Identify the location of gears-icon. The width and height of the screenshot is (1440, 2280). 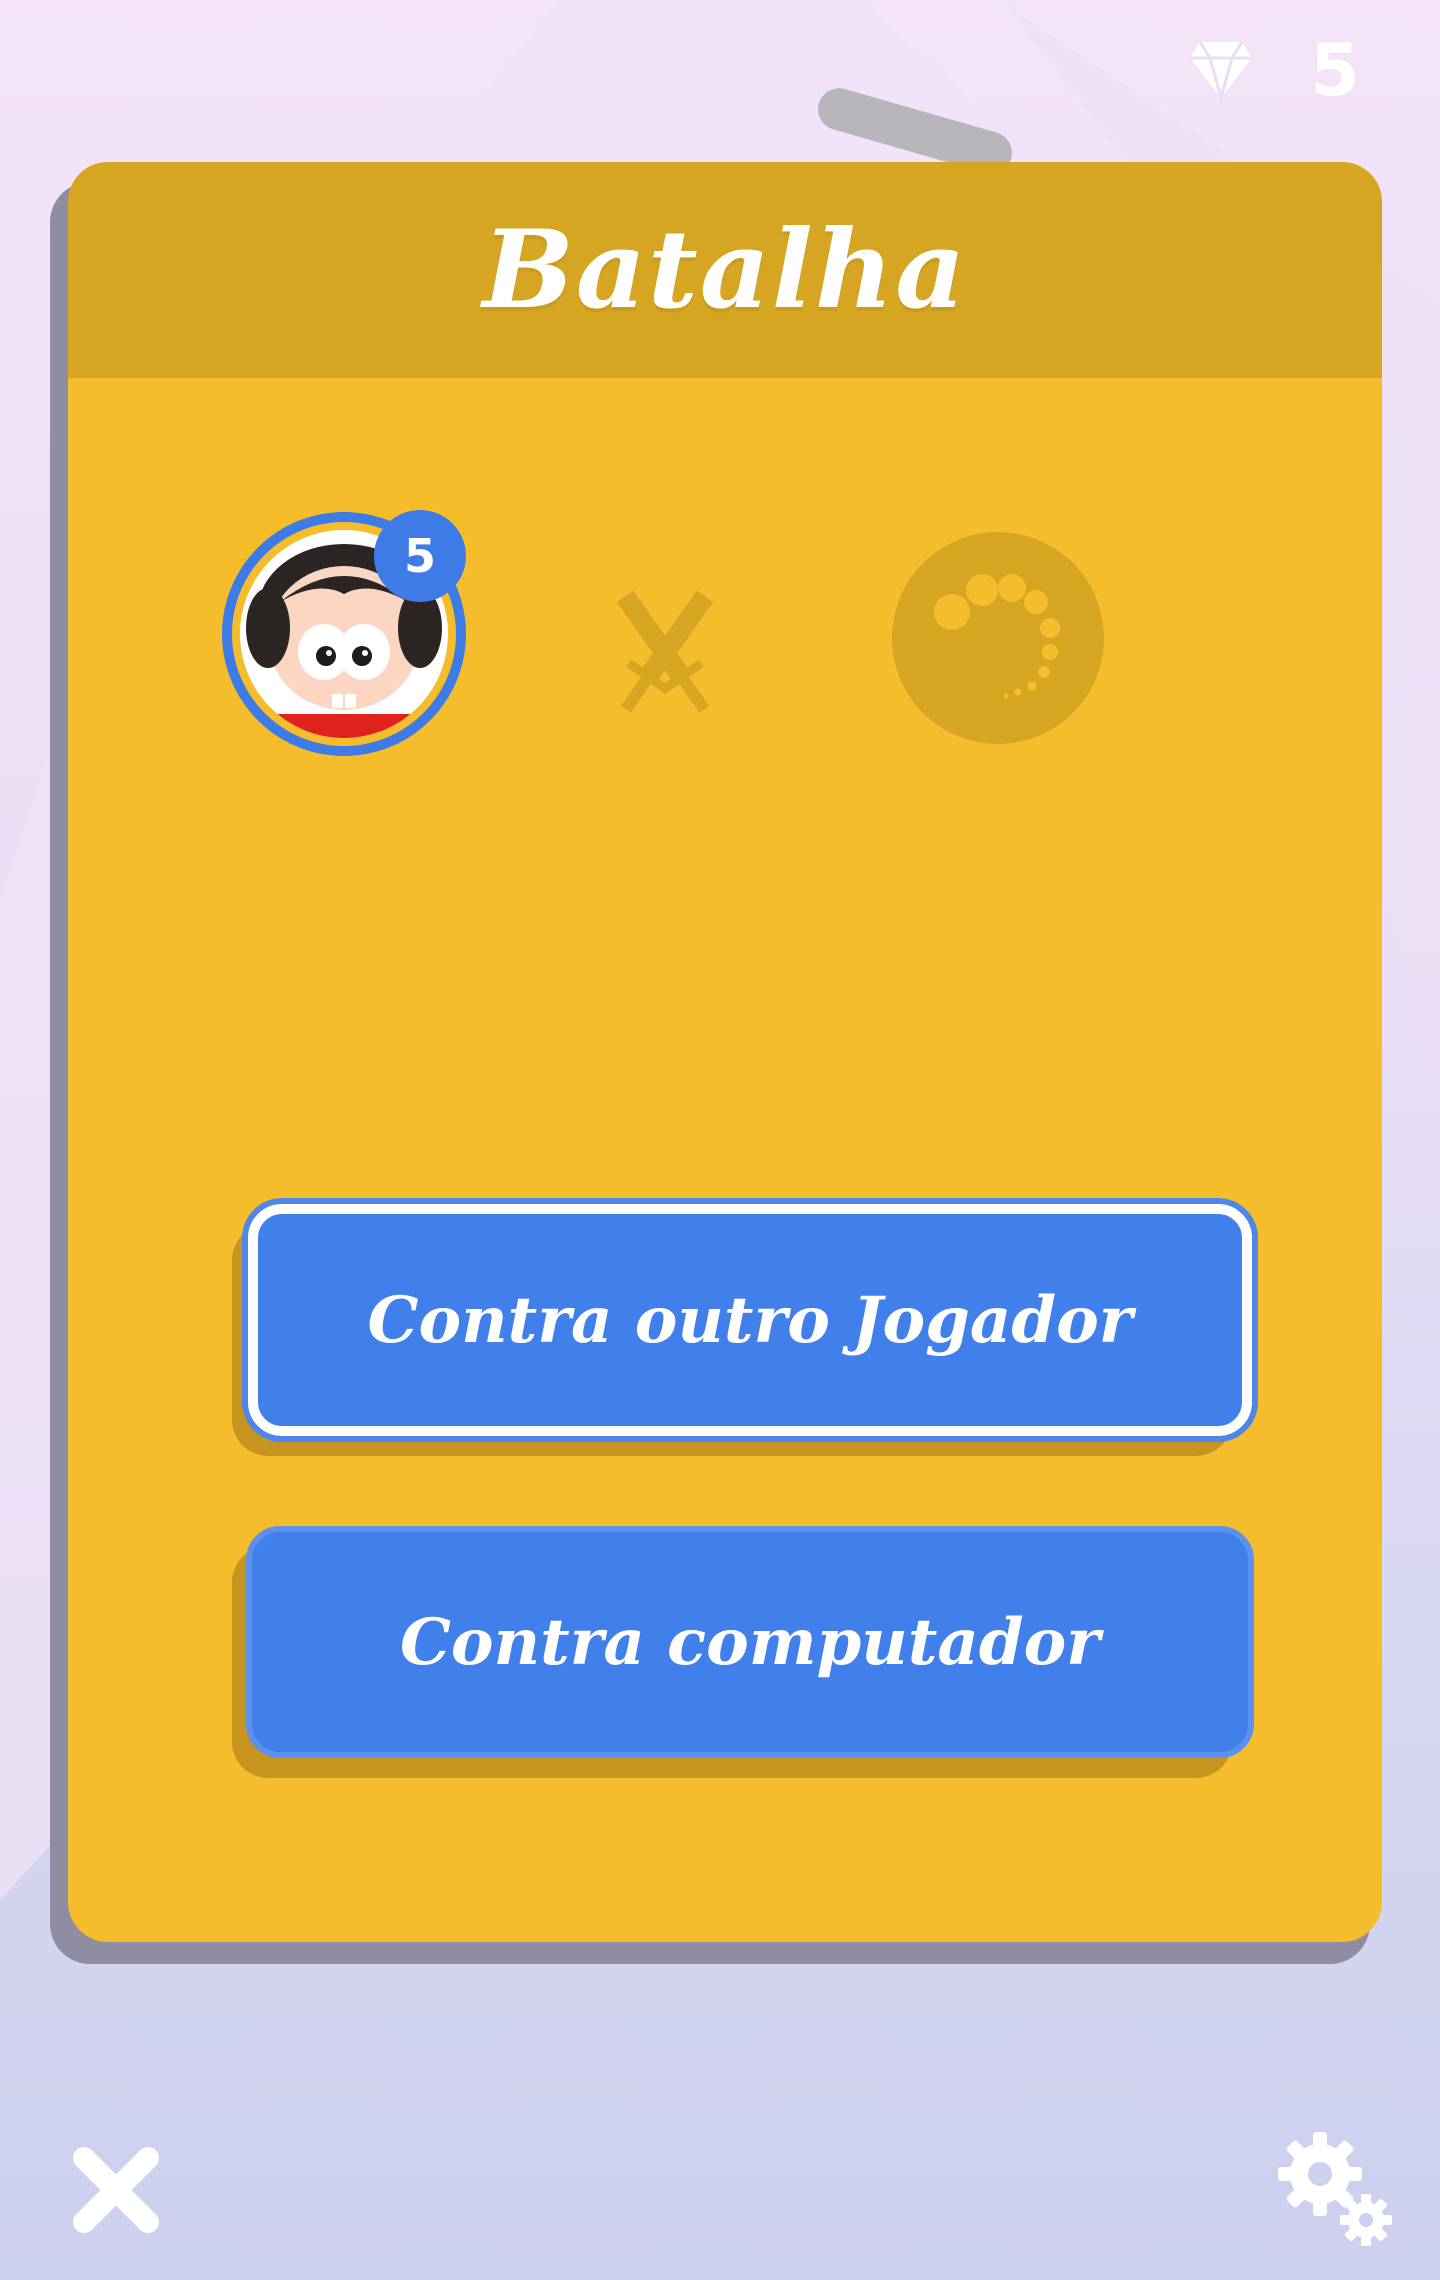
(1335, 2189).